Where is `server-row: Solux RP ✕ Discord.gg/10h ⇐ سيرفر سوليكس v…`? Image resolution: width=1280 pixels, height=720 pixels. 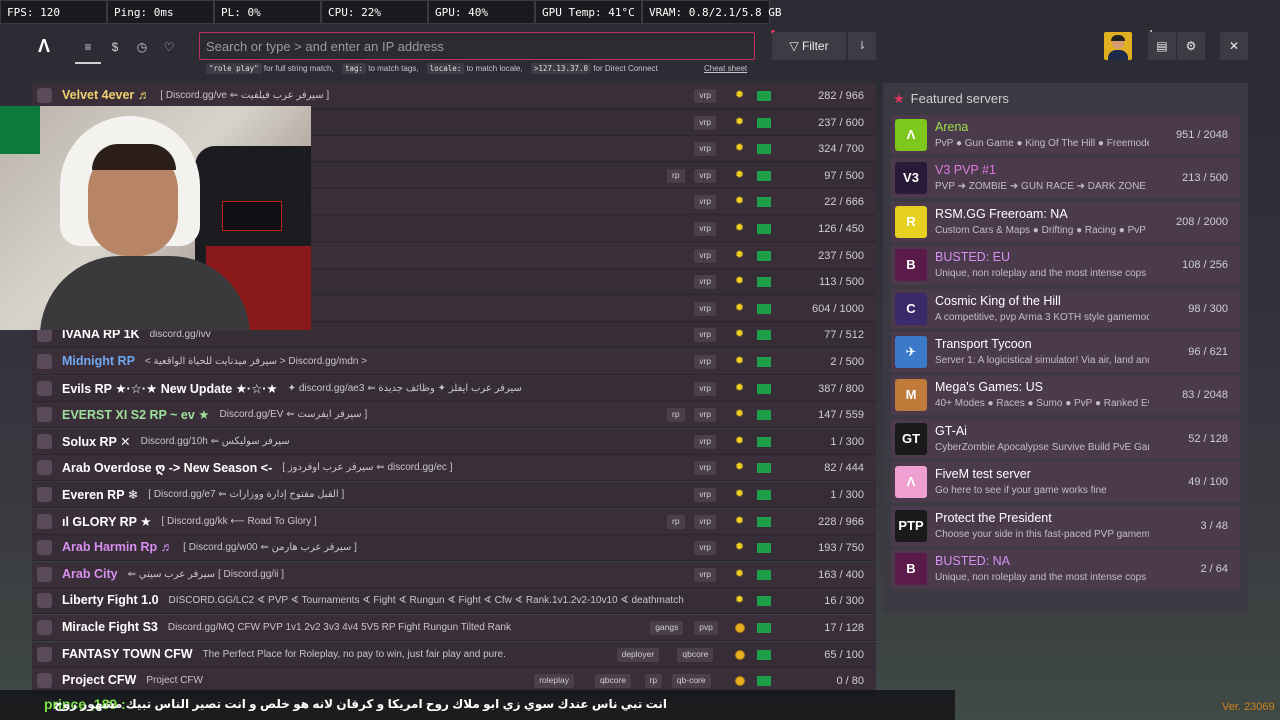
server-row: Solux RP ✕ Discord.gg/10h ⇐ سيرفر سوليكس v… is located at coordinates (454, 441).